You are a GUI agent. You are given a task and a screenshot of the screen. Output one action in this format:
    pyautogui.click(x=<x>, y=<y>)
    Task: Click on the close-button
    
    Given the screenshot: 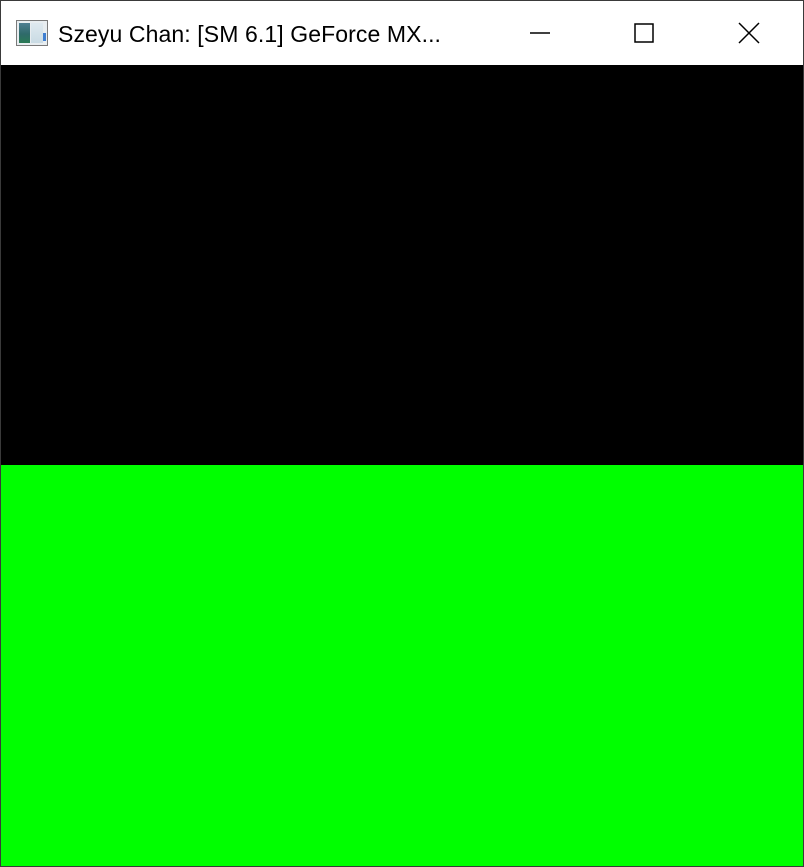 What is the action you would take?
    pyautogui.click(x=749, y=33)
    